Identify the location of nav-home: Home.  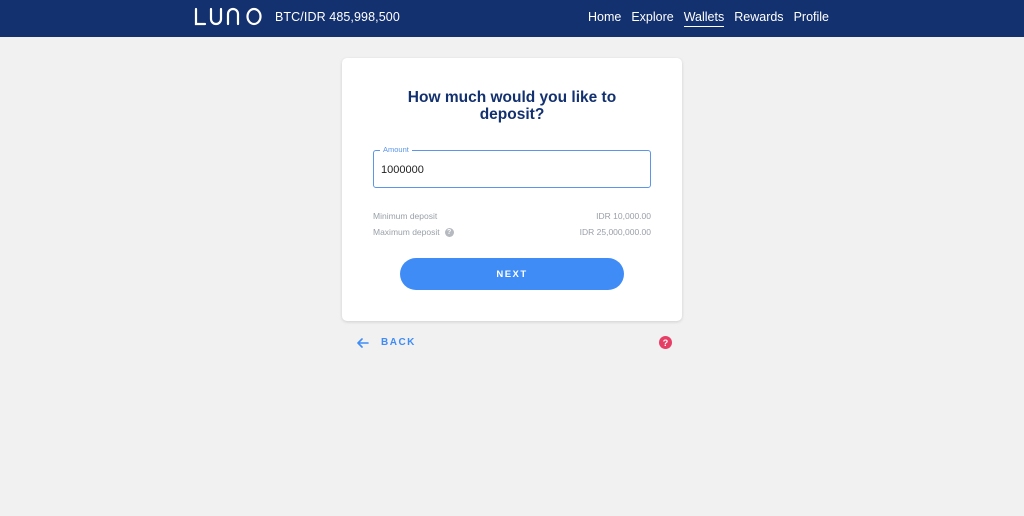
(604, 18).